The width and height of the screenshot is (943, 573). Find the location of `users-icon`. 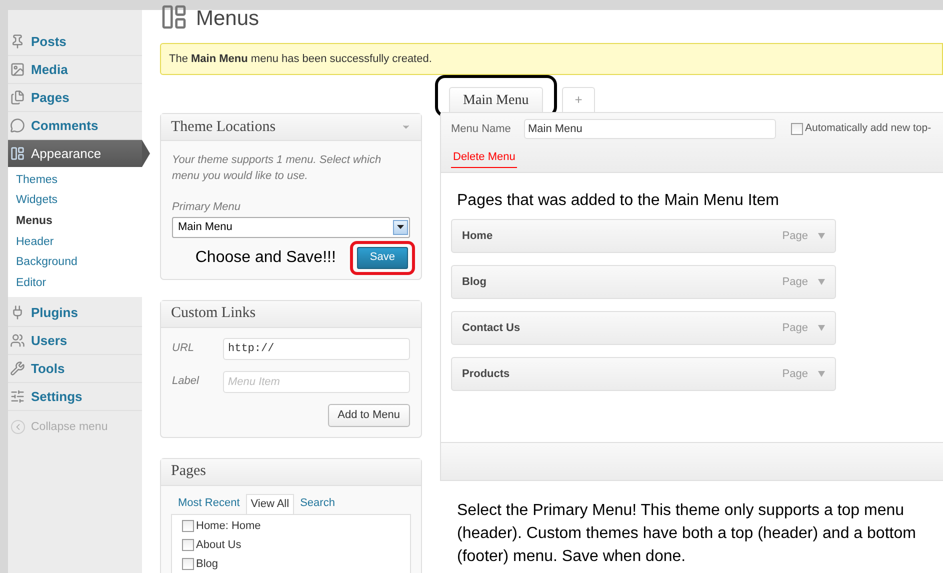

users-icon is located at coordinates (17, 340).